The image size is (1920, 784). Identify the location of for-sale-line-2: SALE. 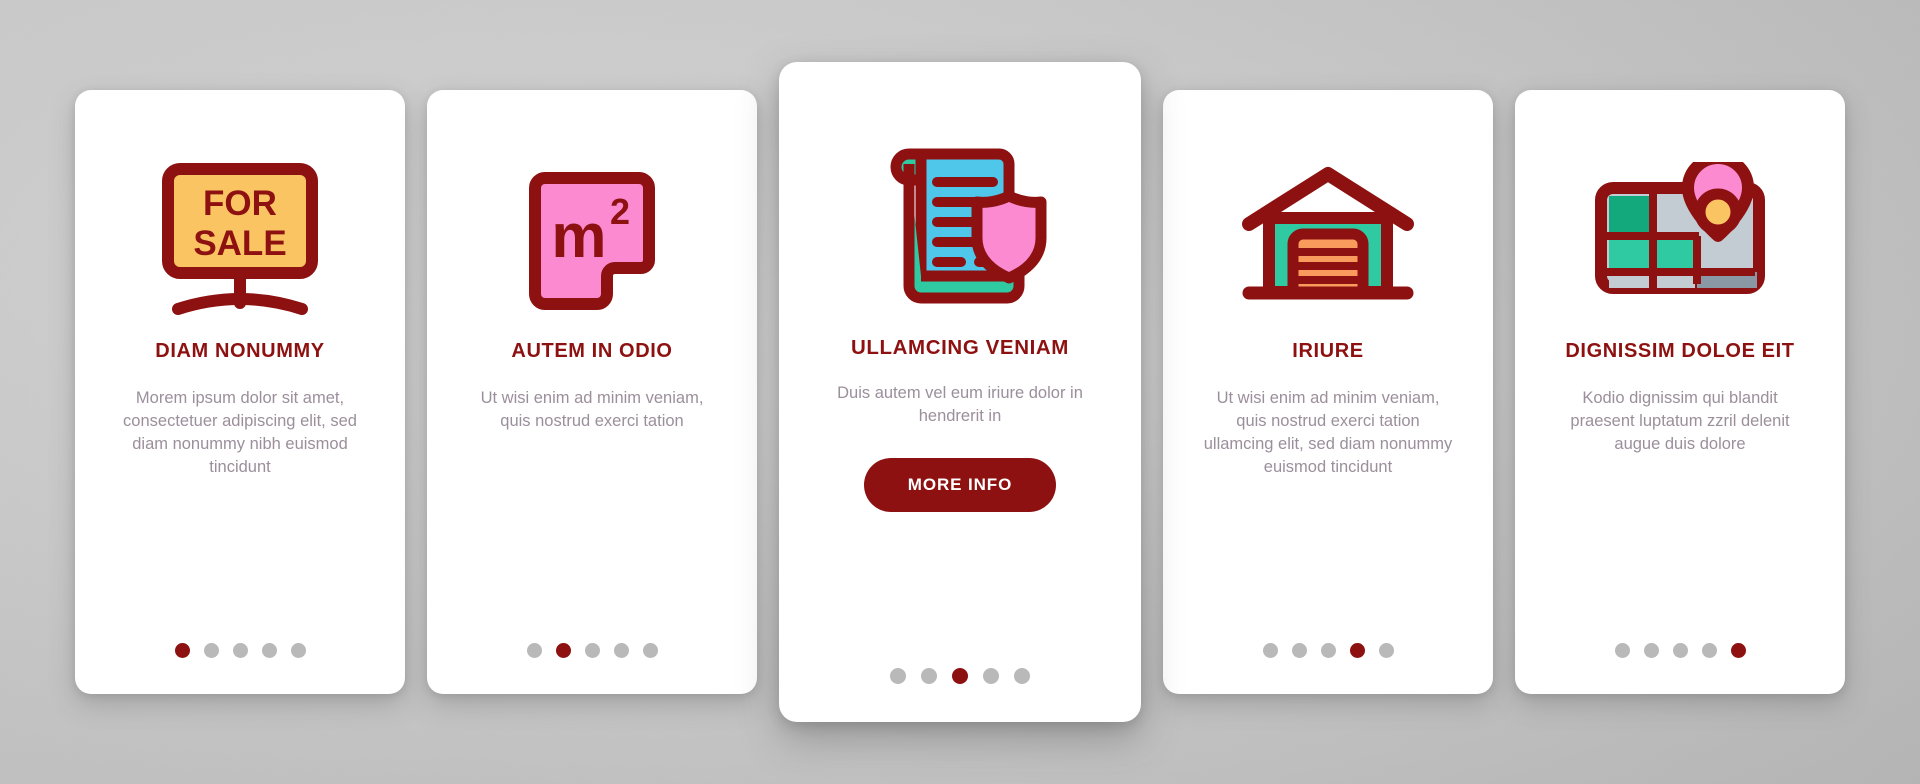
(239, 243).